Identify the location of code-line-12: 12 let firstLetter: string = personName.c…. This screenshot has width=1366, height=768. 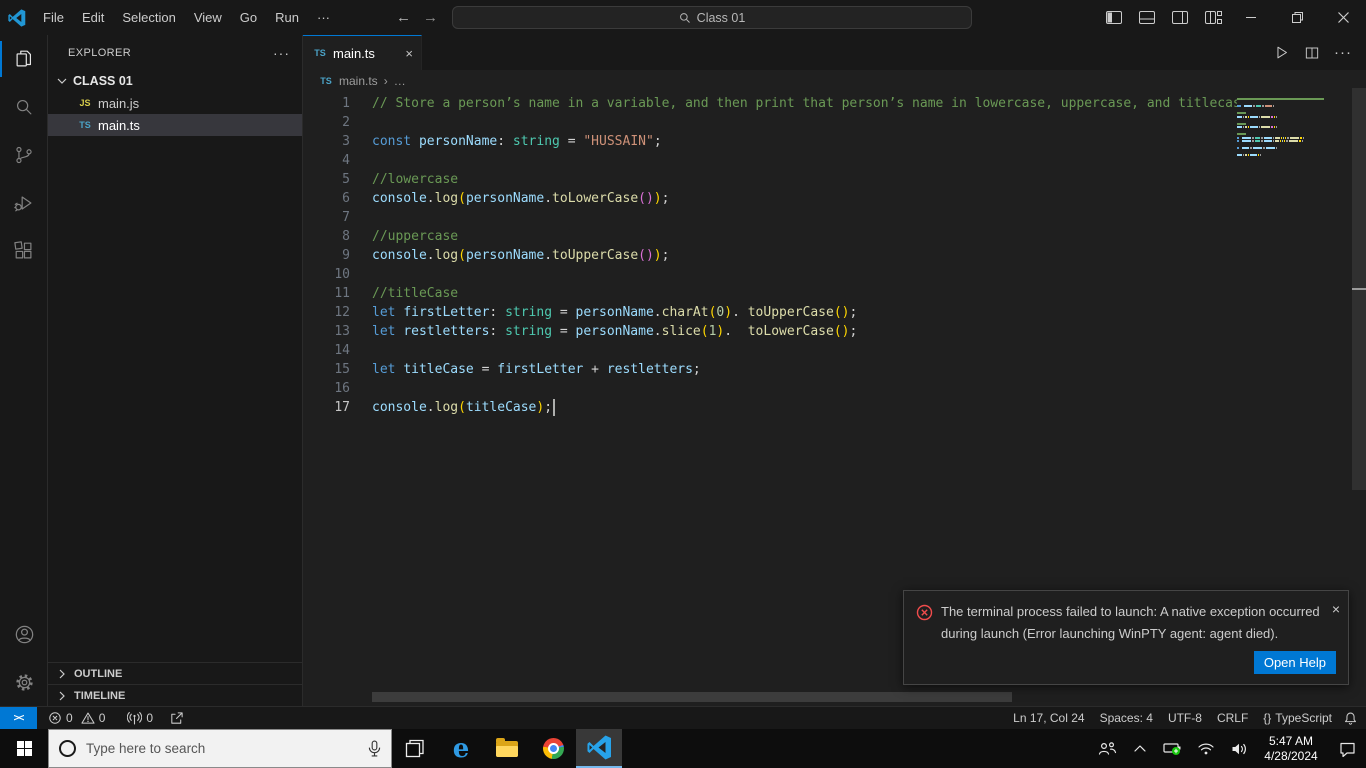
(770, 312).